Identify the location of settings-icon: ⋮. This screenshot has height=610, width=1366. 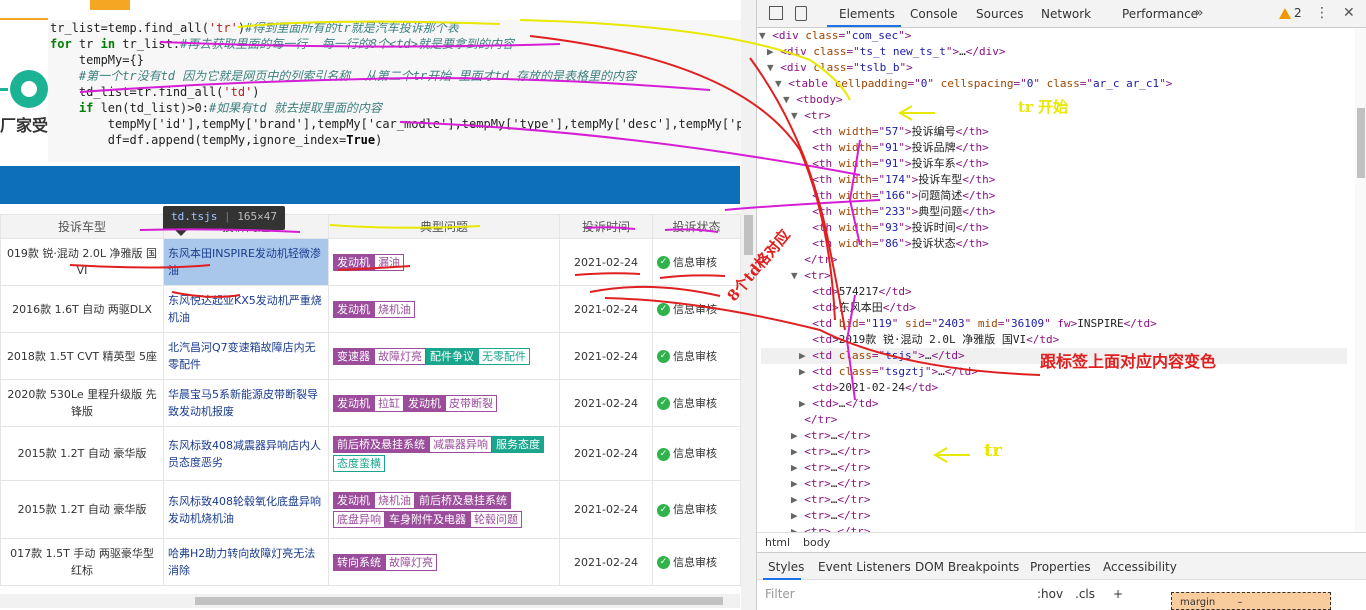
(1322, 13).